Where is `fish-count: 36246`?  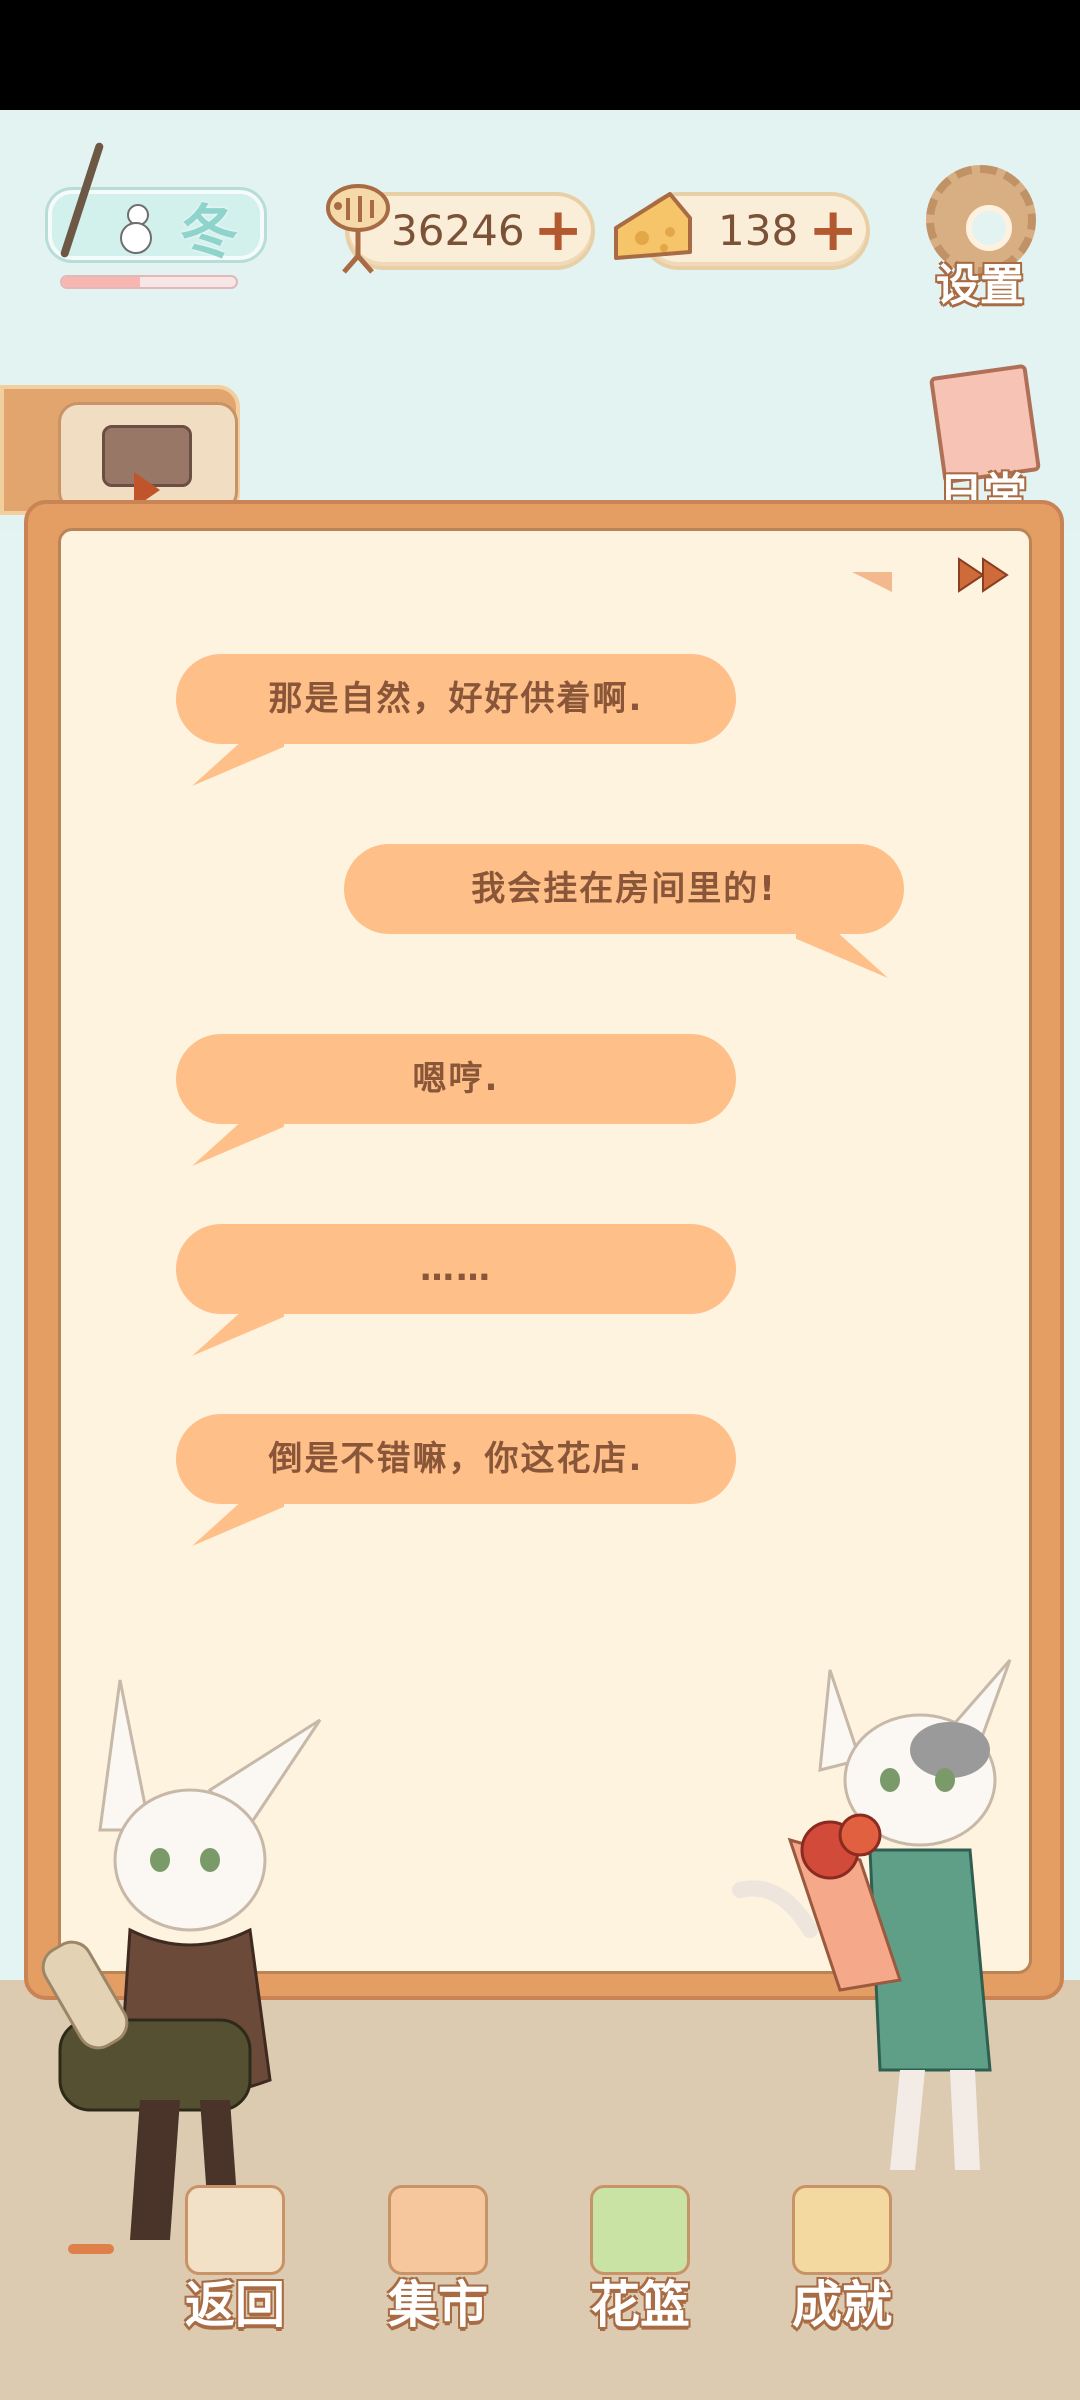
fish-count: 36246 is located at coordinates (458, 230).